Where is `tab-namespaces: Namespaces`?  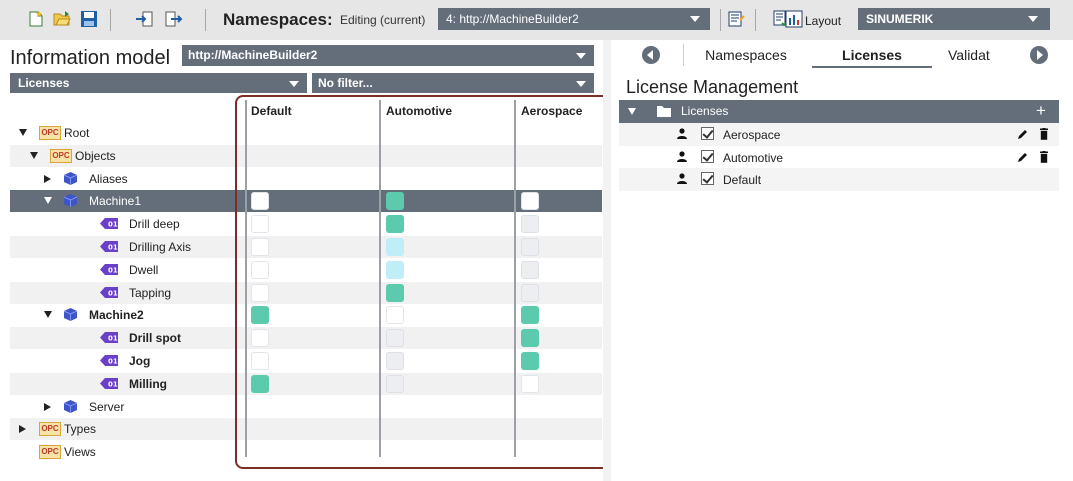
tab-namespaces: Namespaces is located at coordinates (746, 55).